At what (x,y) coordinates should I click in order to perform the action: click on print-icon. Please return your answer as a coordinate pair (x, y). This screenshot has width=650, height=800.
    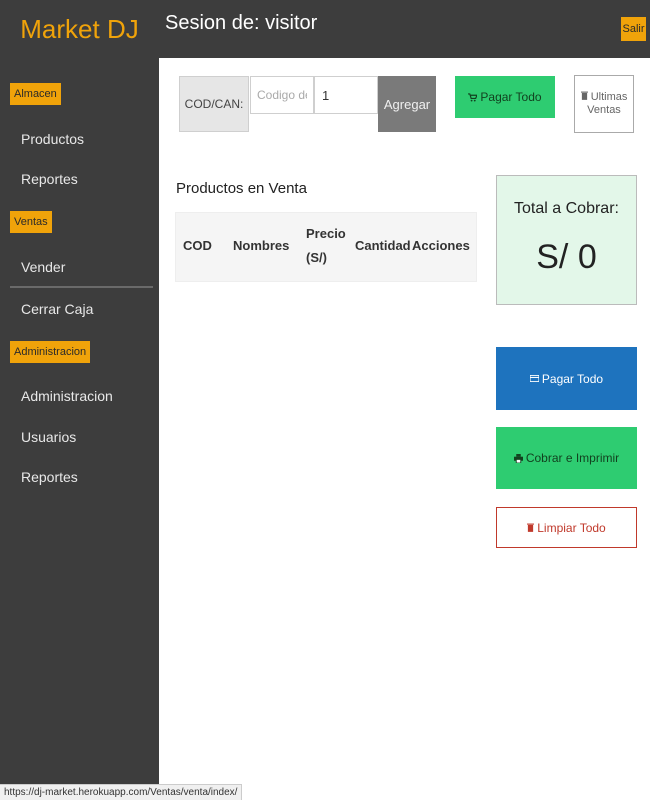
    Looking at the image, I should click on (518, 458).